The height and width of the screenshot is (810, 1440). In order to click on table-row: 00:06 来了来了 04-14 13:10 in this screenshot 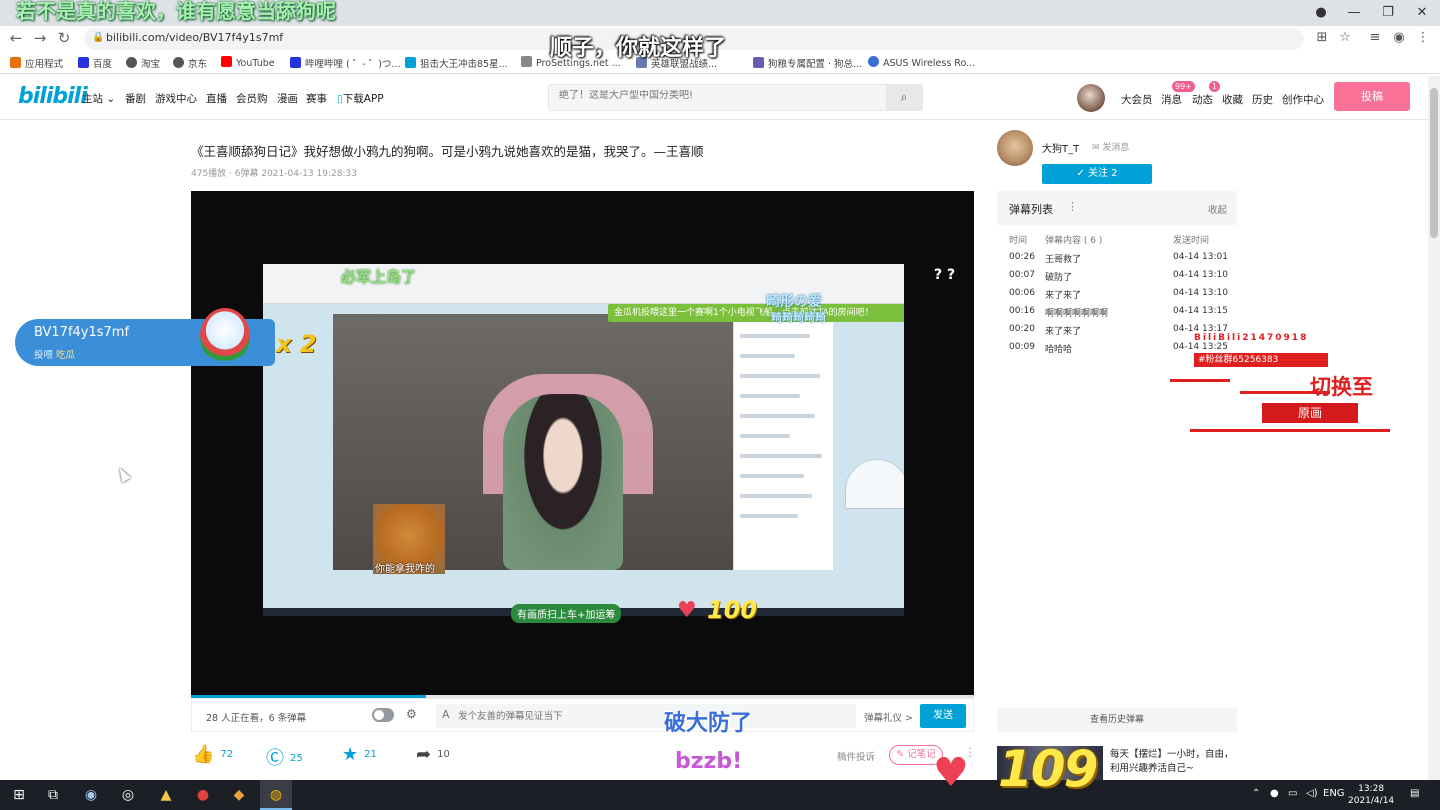, I will do `click(1117, 294)`.